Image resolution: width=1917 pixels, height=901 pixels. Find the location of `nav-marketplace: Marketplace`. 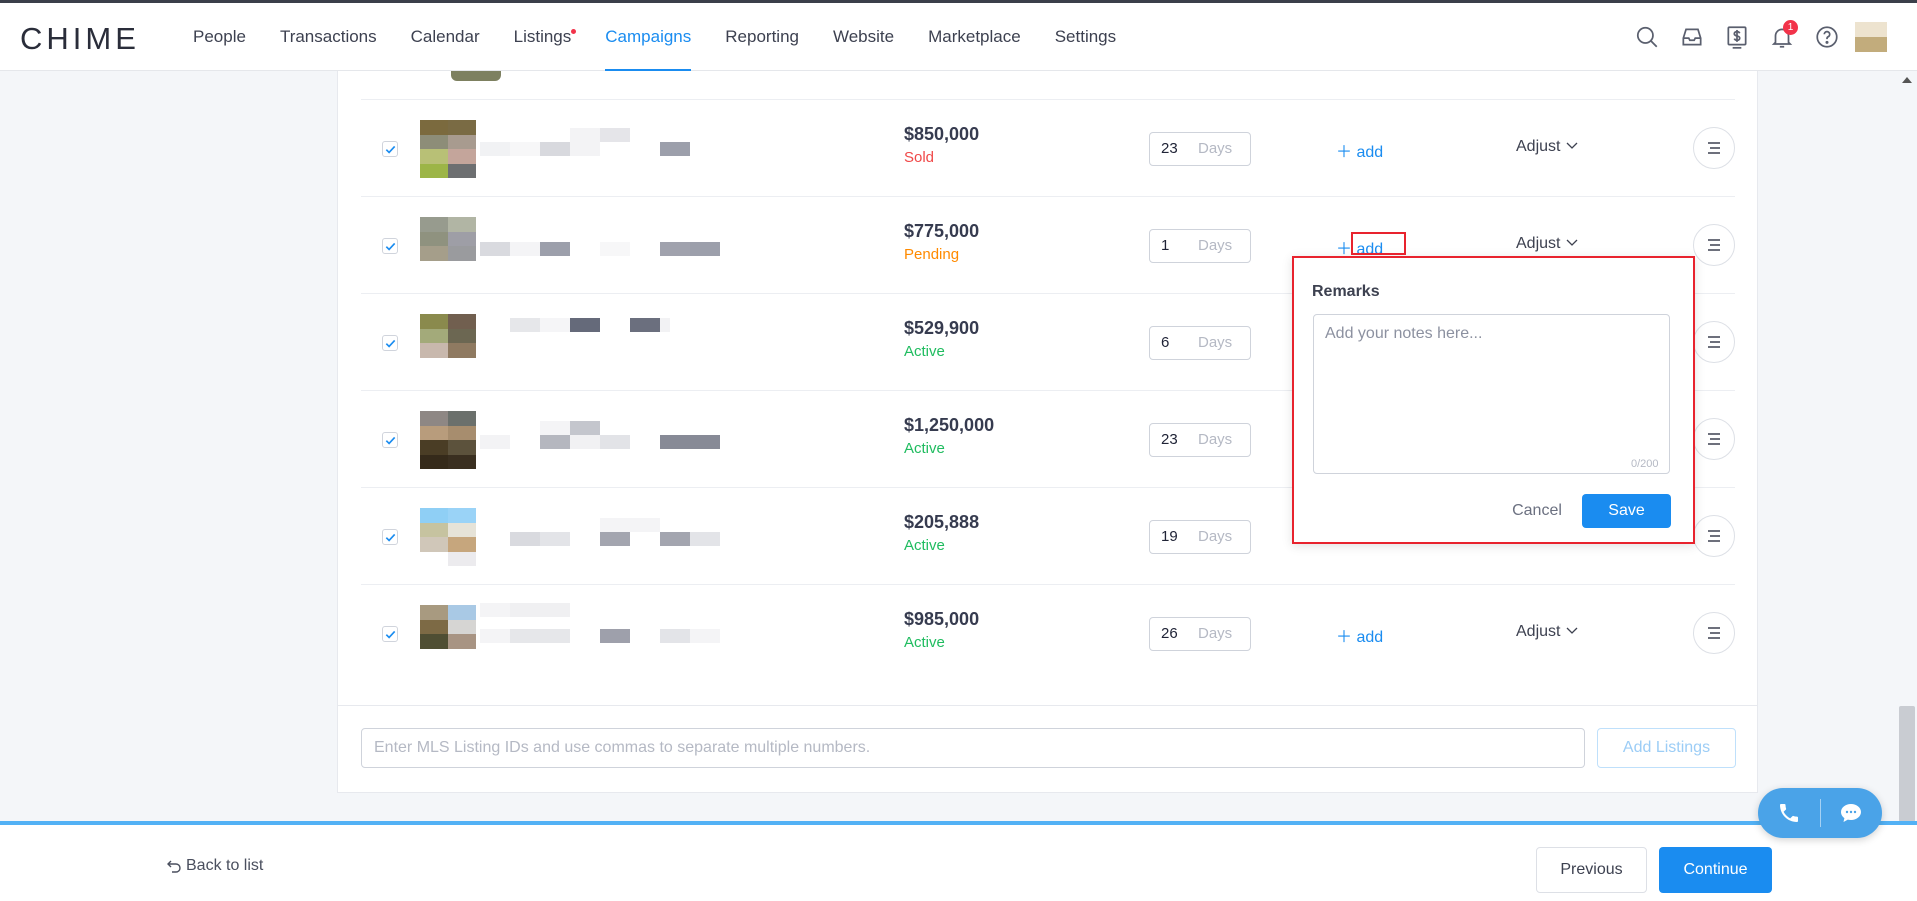

nav-marketplace: Marketplace is located at coordinates (974, 37).